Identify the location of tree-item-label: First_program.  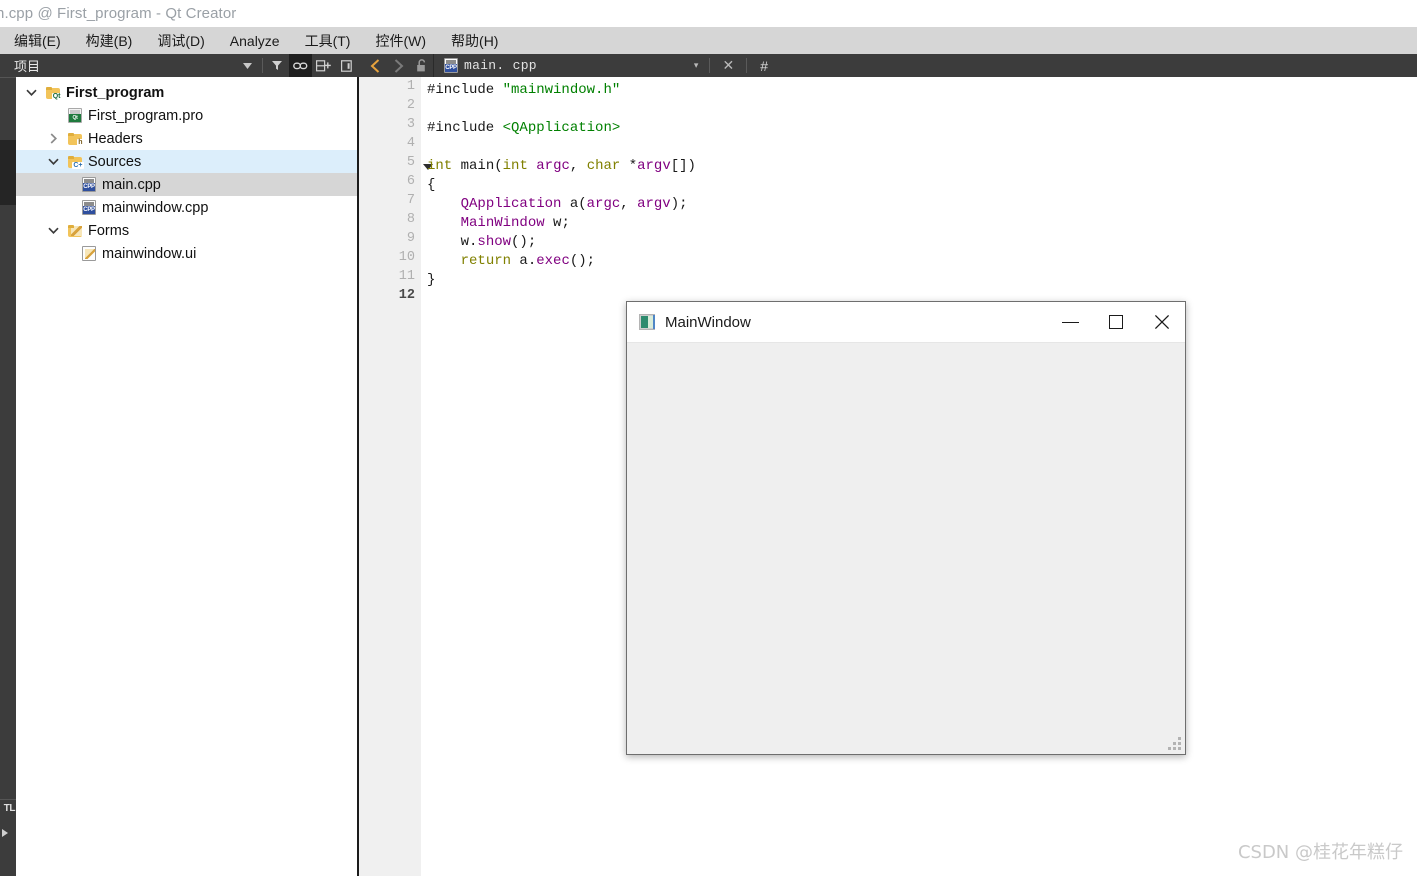
(115, 92).